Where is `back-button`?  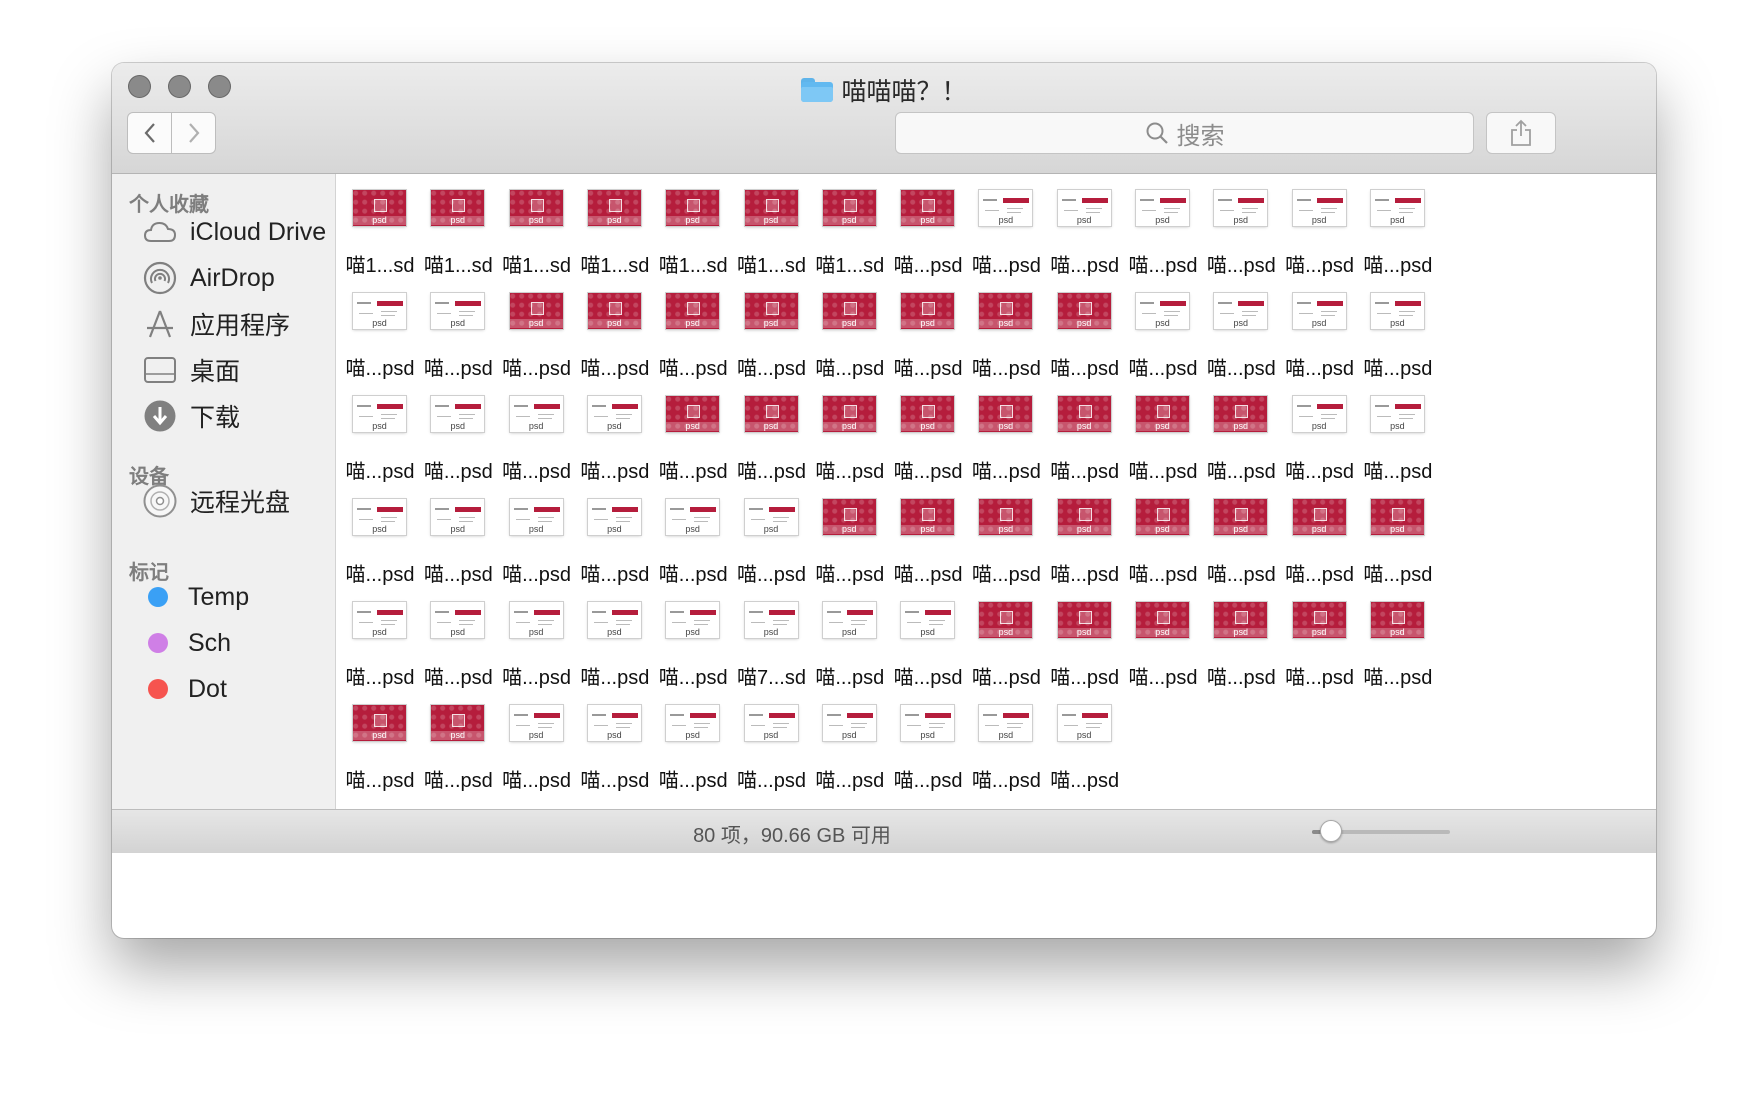
back-button is located at coordinates (149, 133).